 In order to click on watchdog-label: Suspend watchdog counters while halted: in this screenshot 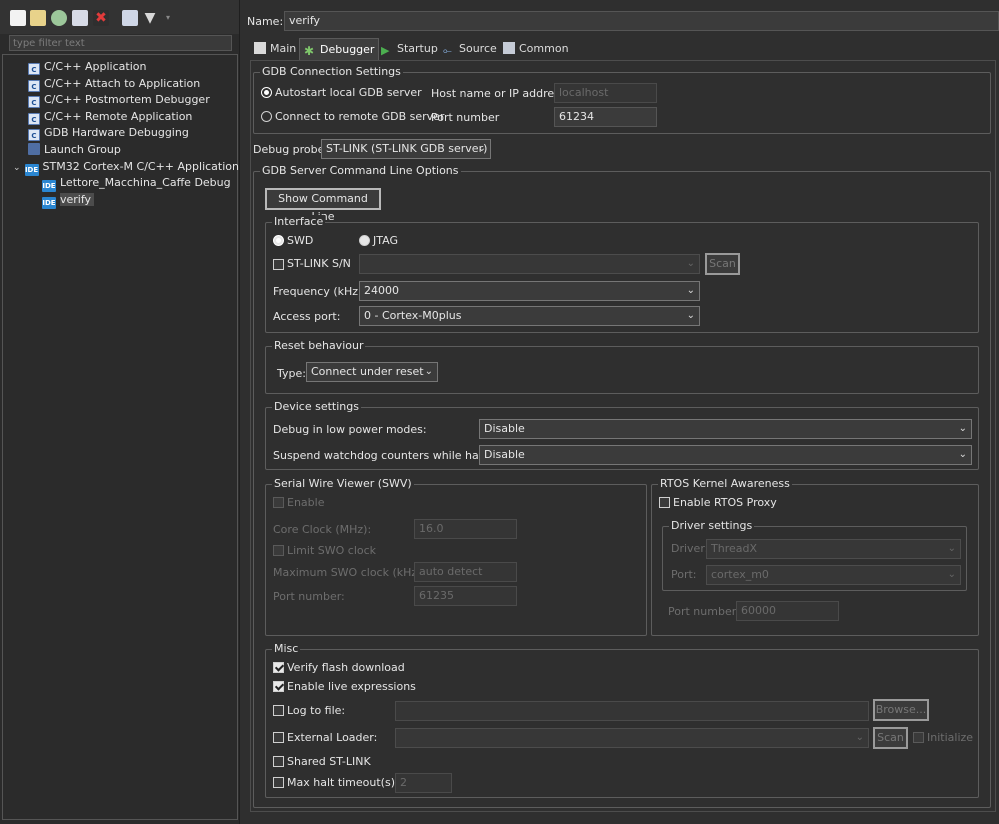, I will do `click(388, 455)`.